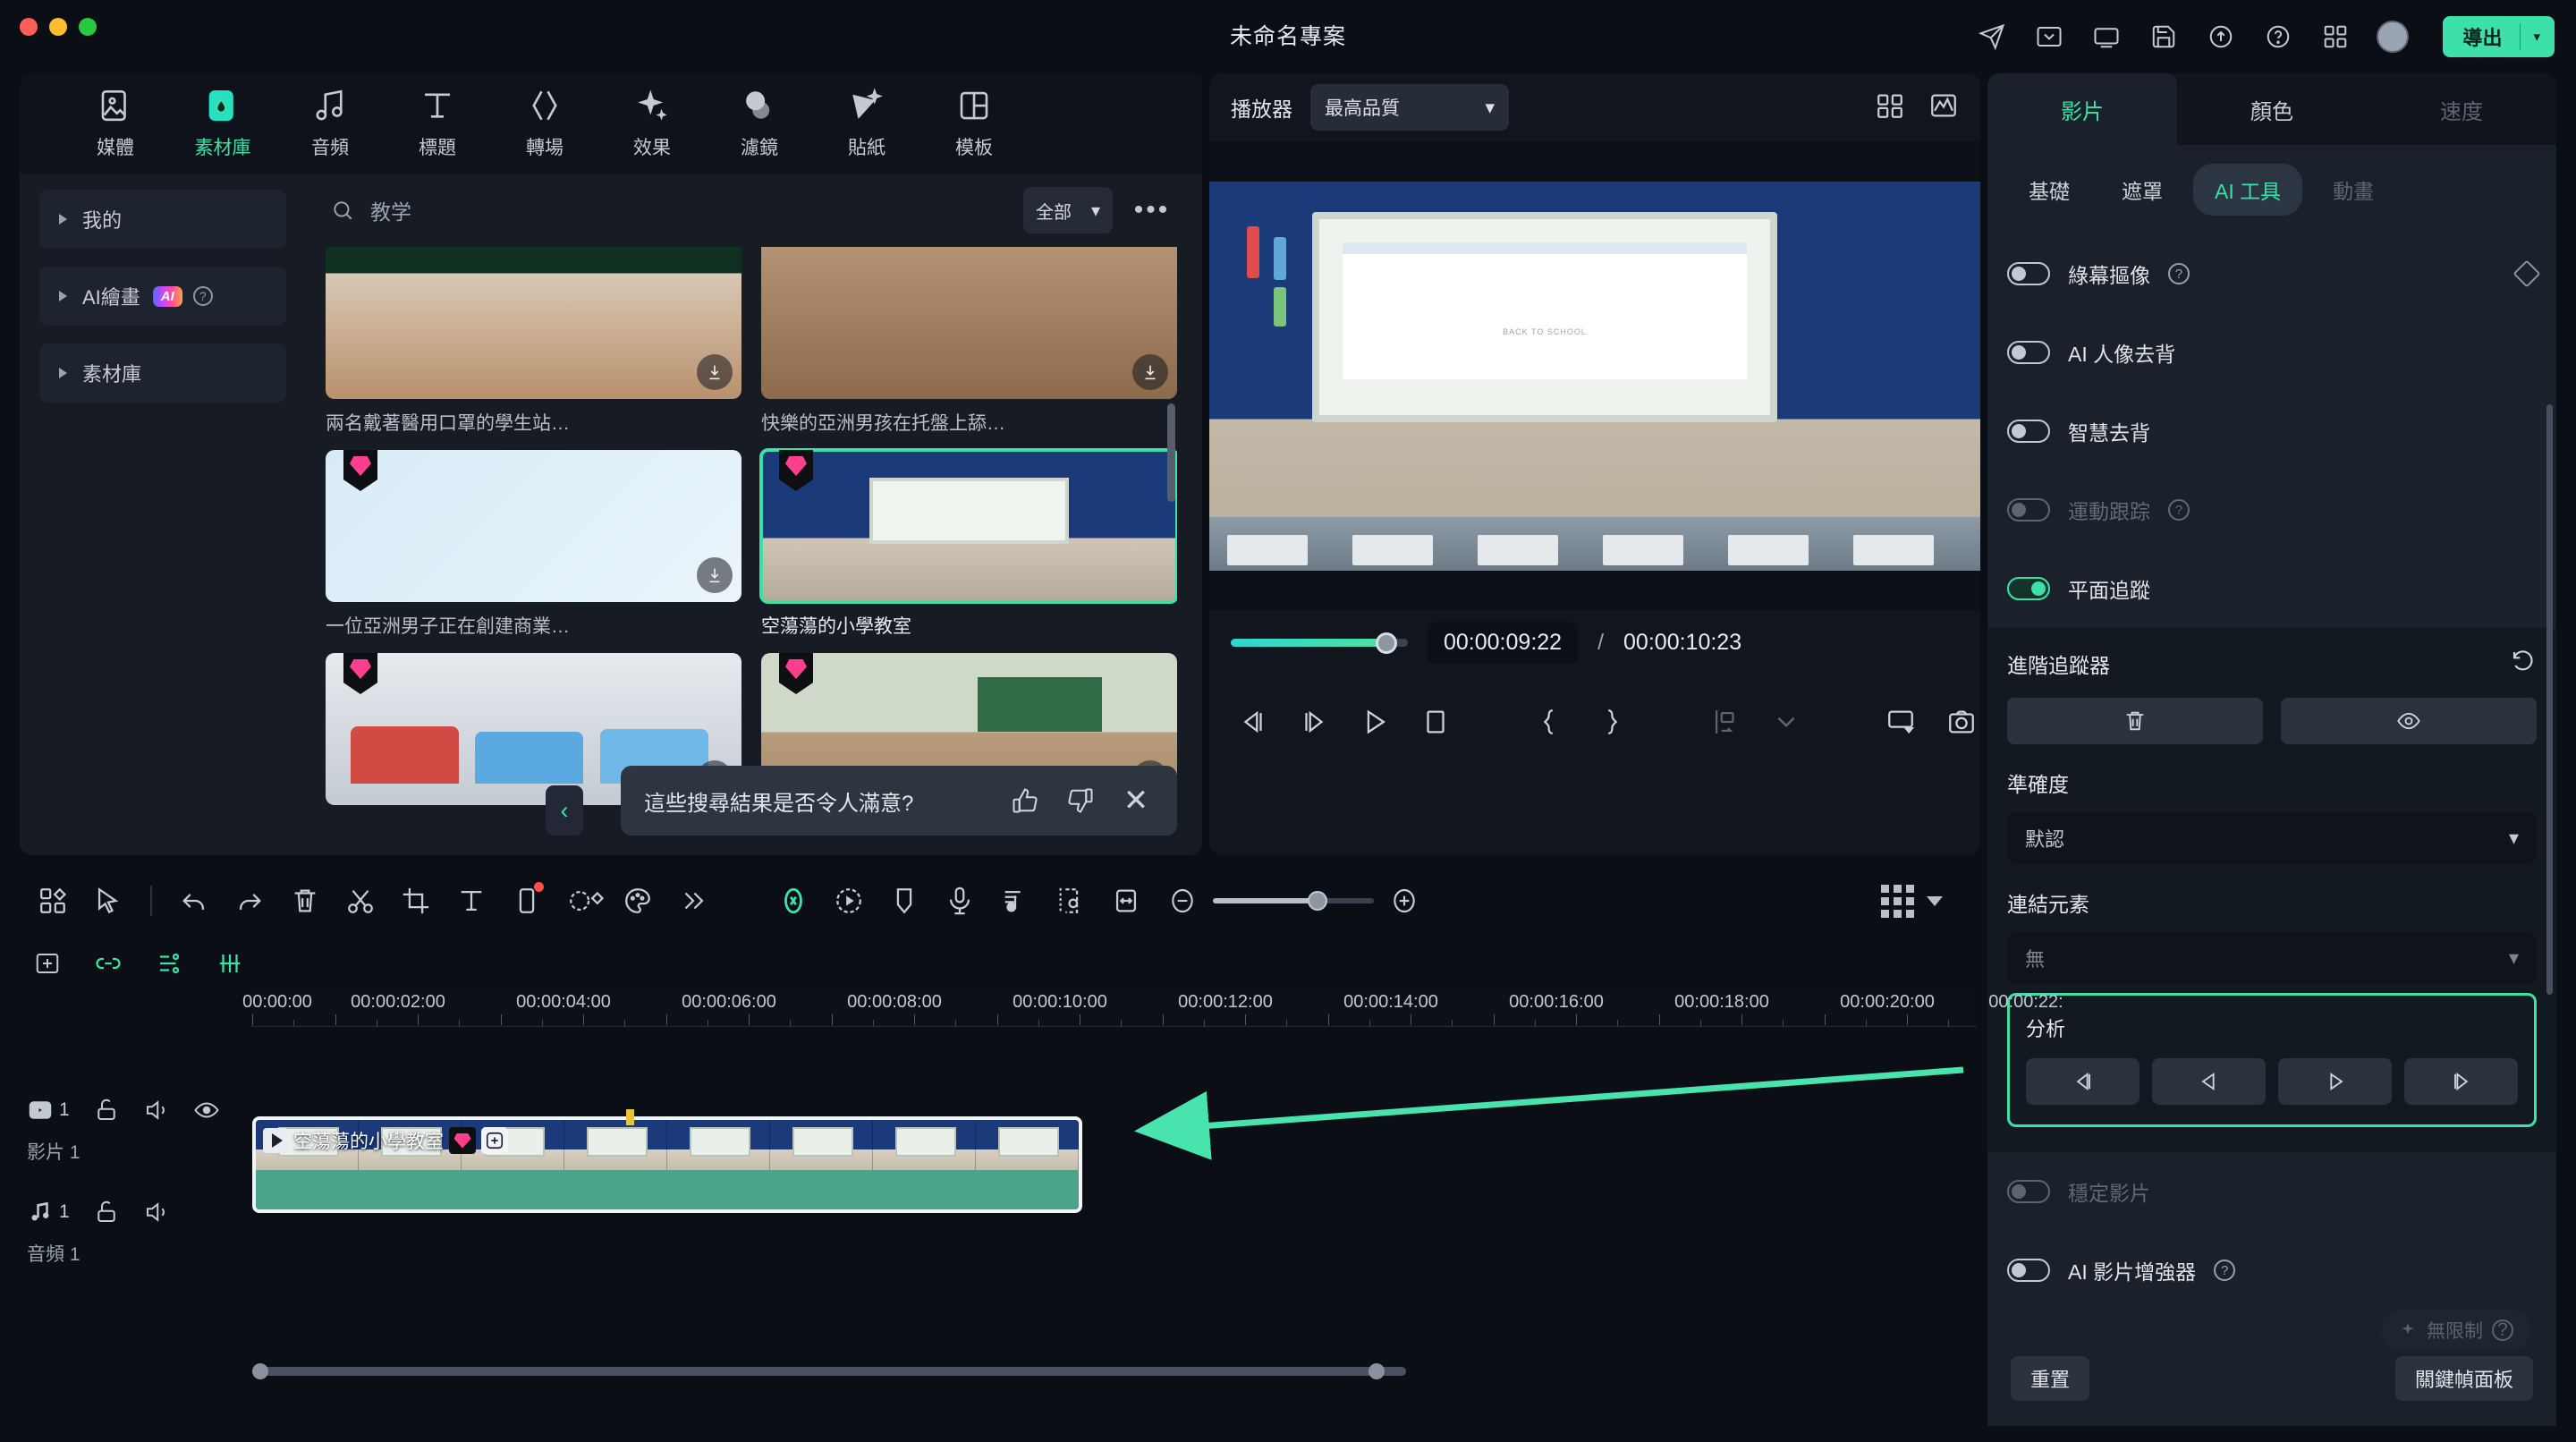 The image size is (2576, 1442). I want to click on sidebar-item-mine: 我的, so click(162, 219).